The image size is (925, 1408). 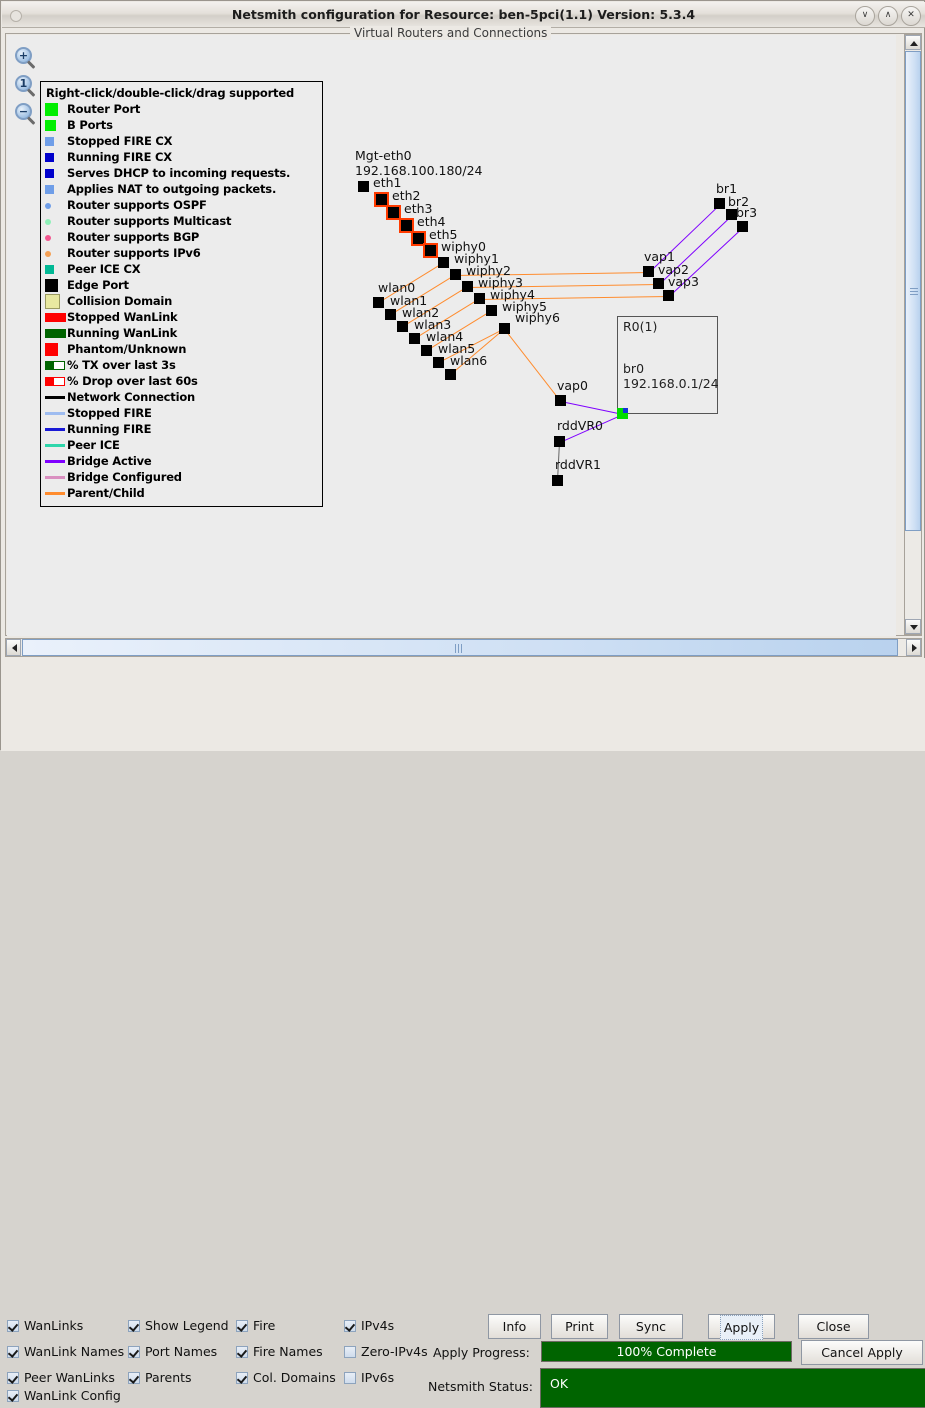 What do you see at coordinates (559, 441) in the screenshot?
I see `diagram-node-rddVR0` at bounding box center [559, 441].